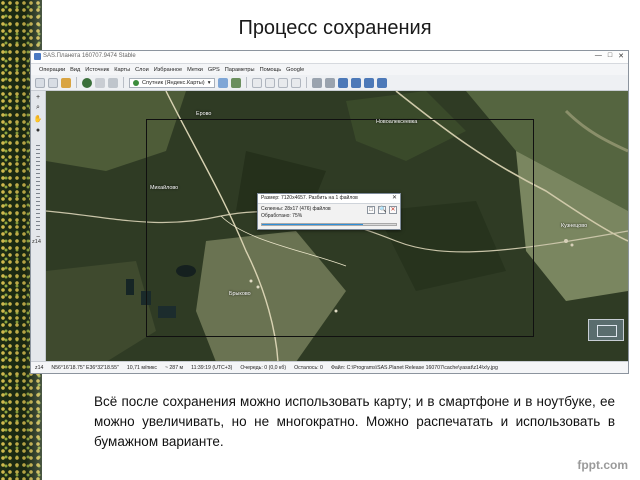 Image resolution: width=640 pixels, height=480 pixels. I want to click on map-label: Михайлово, so click(164, 188).